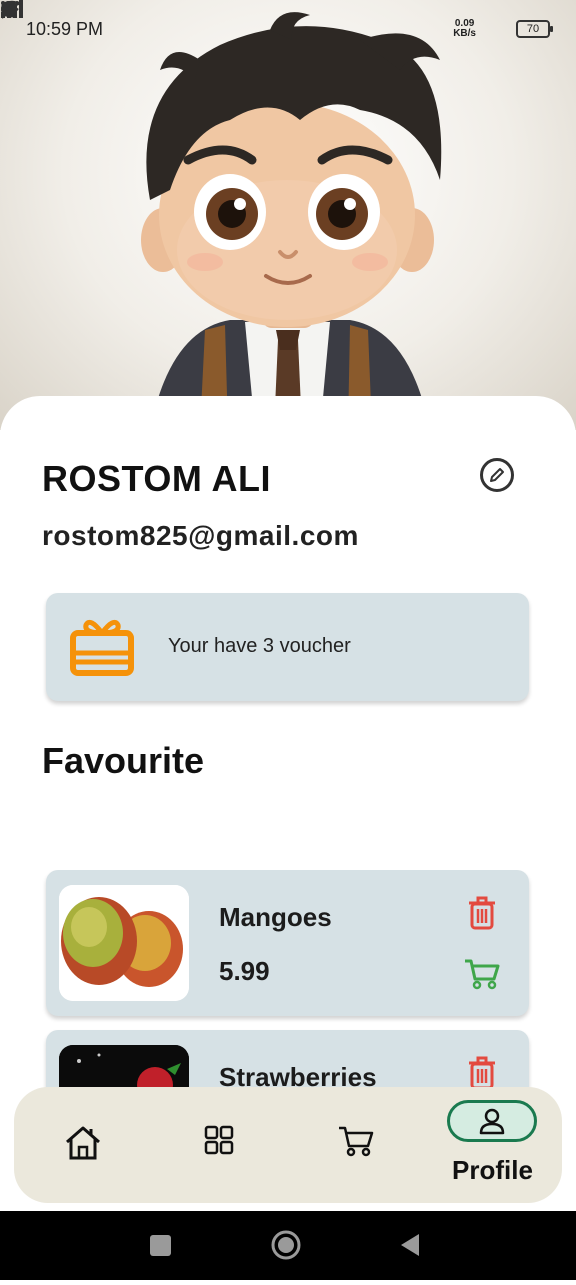  What do you see at coordinates (160, 1245) in the screenshot?
I see `recent-apps-button` at bounding box center [160, 1245].